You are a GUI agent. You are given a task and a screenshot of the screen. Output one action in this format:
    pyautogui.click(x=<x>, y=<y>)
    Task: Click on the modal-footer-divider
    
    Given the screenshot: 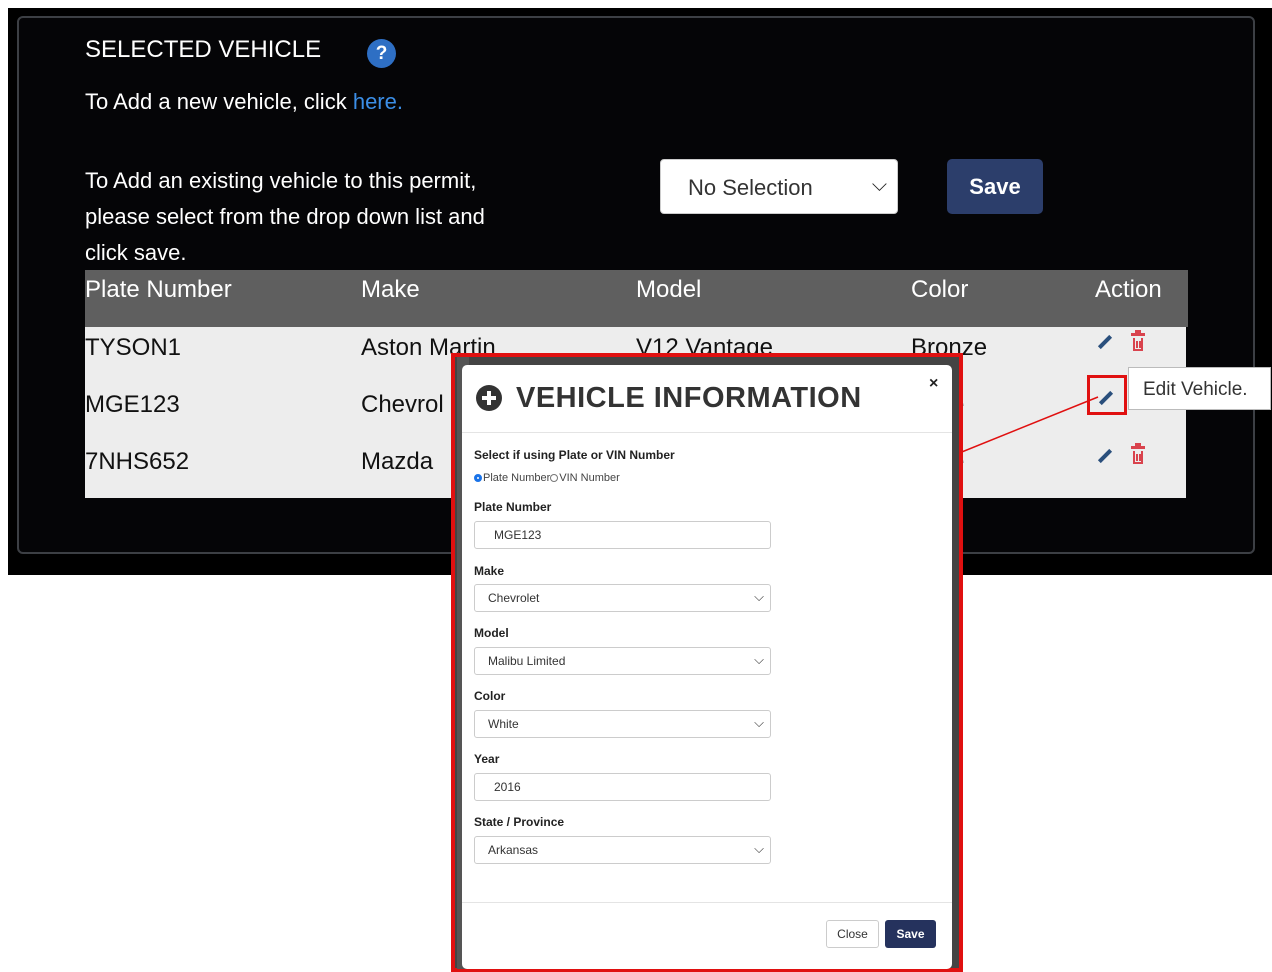 What is the action you would take?
    pyautogui.click(x=707, y=902)
    